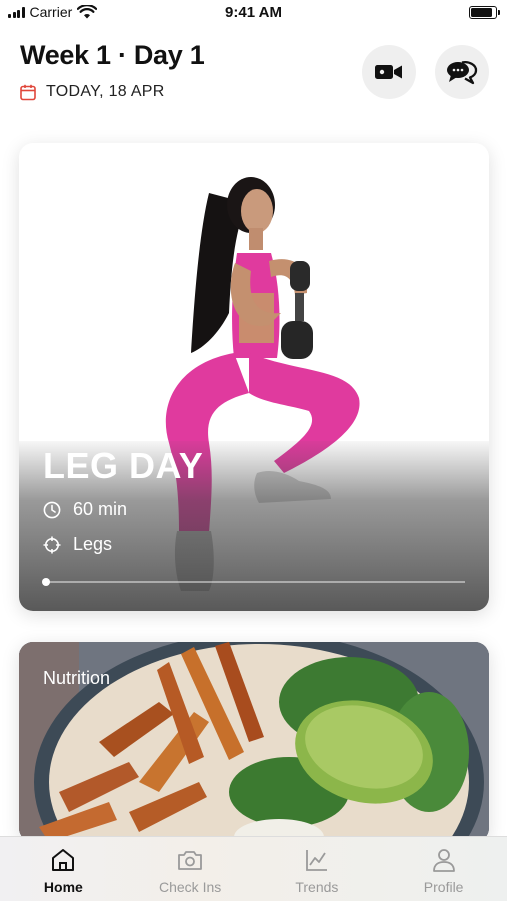  I want to click on date-row: TODAY, 18 APR, so click(92, 92).